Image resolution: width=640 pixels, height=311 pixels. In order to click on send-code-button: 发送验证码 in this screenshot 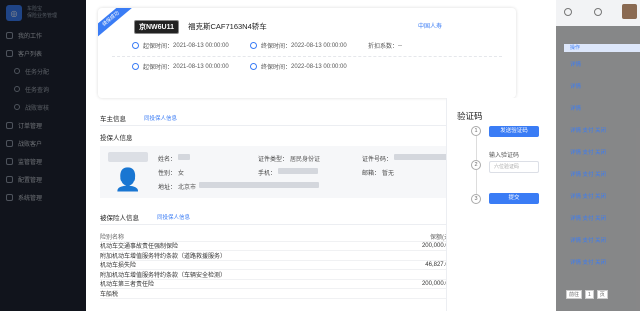, I will do `click(514, 131)`.